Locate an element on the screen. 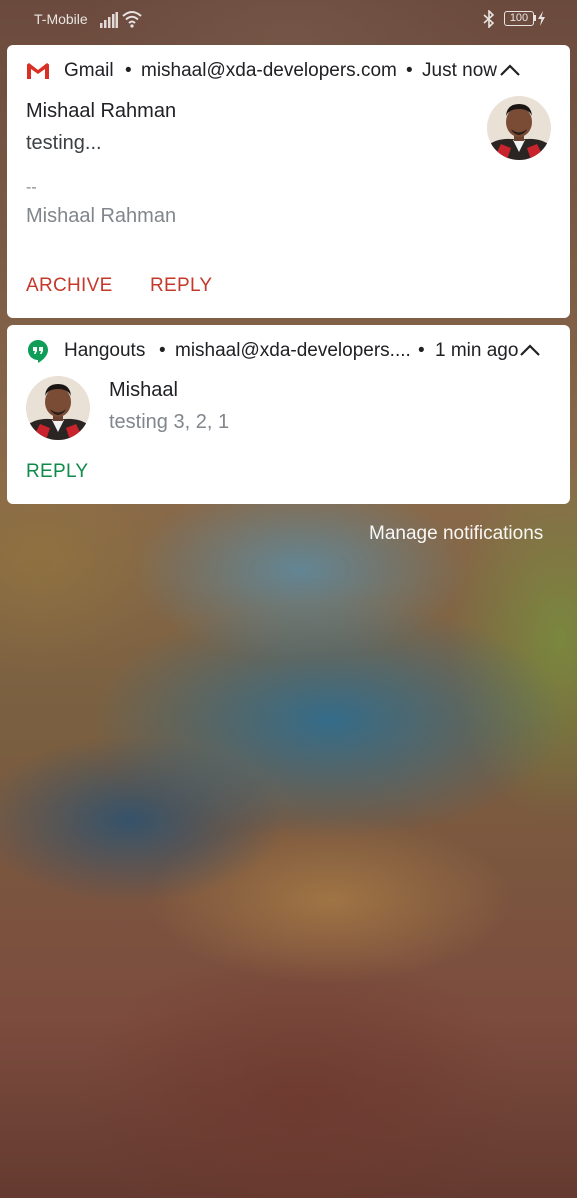 This screenshot has width=577, height=1198. hangouts-icon is located at coordinates (38, 351).